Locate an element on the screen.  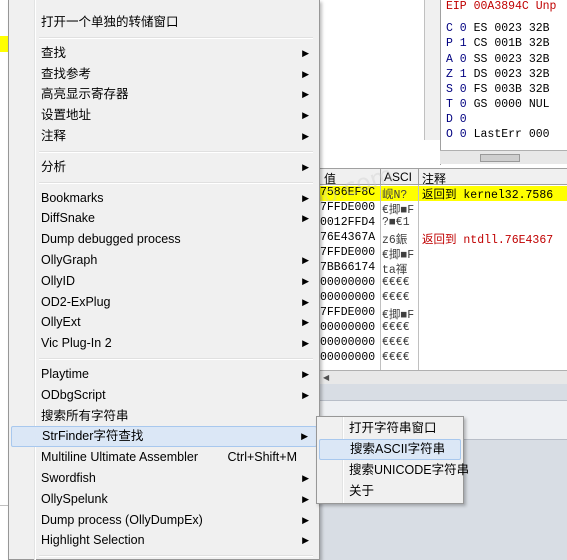
menu-item-item-3: 查找参考 ▶ is located at coordinates (164, 74).